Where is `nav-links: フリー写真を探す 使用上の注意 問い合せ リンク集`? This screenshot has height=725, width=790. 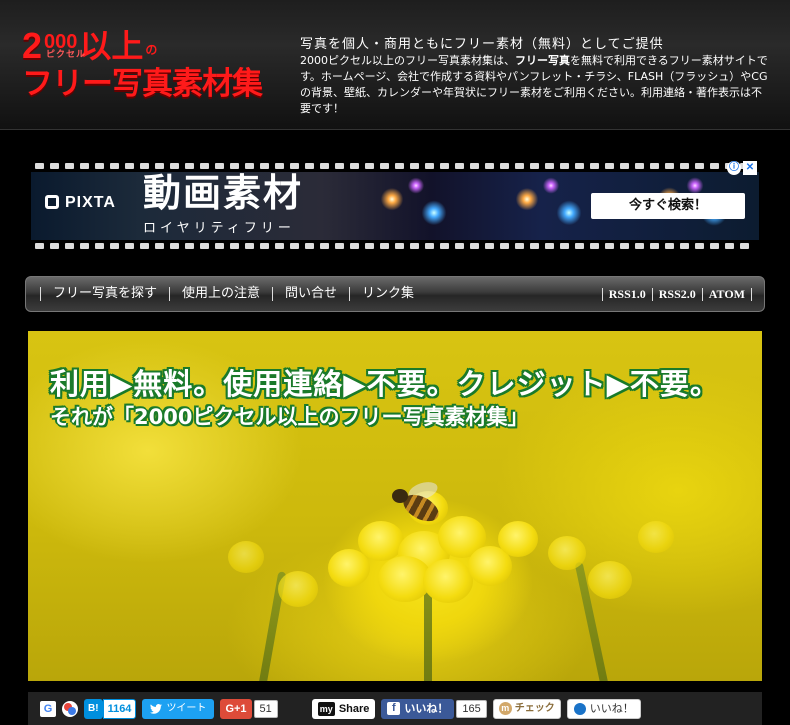 nav-links: フリー写真を探す 使用上の注意 問い合せ リンク集 is located at coordinates (314, 294).